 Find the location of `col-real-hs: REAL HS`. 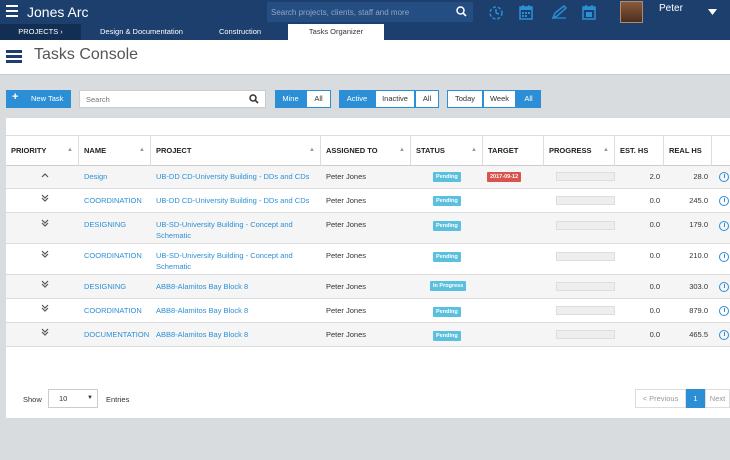

col-real-hs: REAL HS is located at coordinates (688, 150).